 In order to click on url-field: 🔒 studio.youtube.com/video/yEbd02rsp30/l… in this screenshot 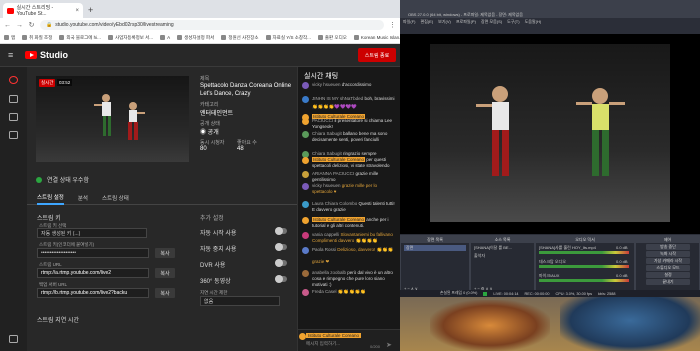, I will do `click(212, 25)`.